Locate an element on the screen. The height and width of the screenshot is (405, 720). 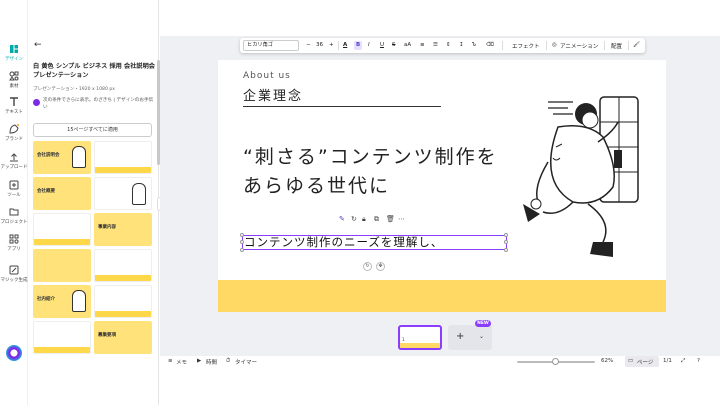
case-icon: aA is located at coordinates (407, 45).